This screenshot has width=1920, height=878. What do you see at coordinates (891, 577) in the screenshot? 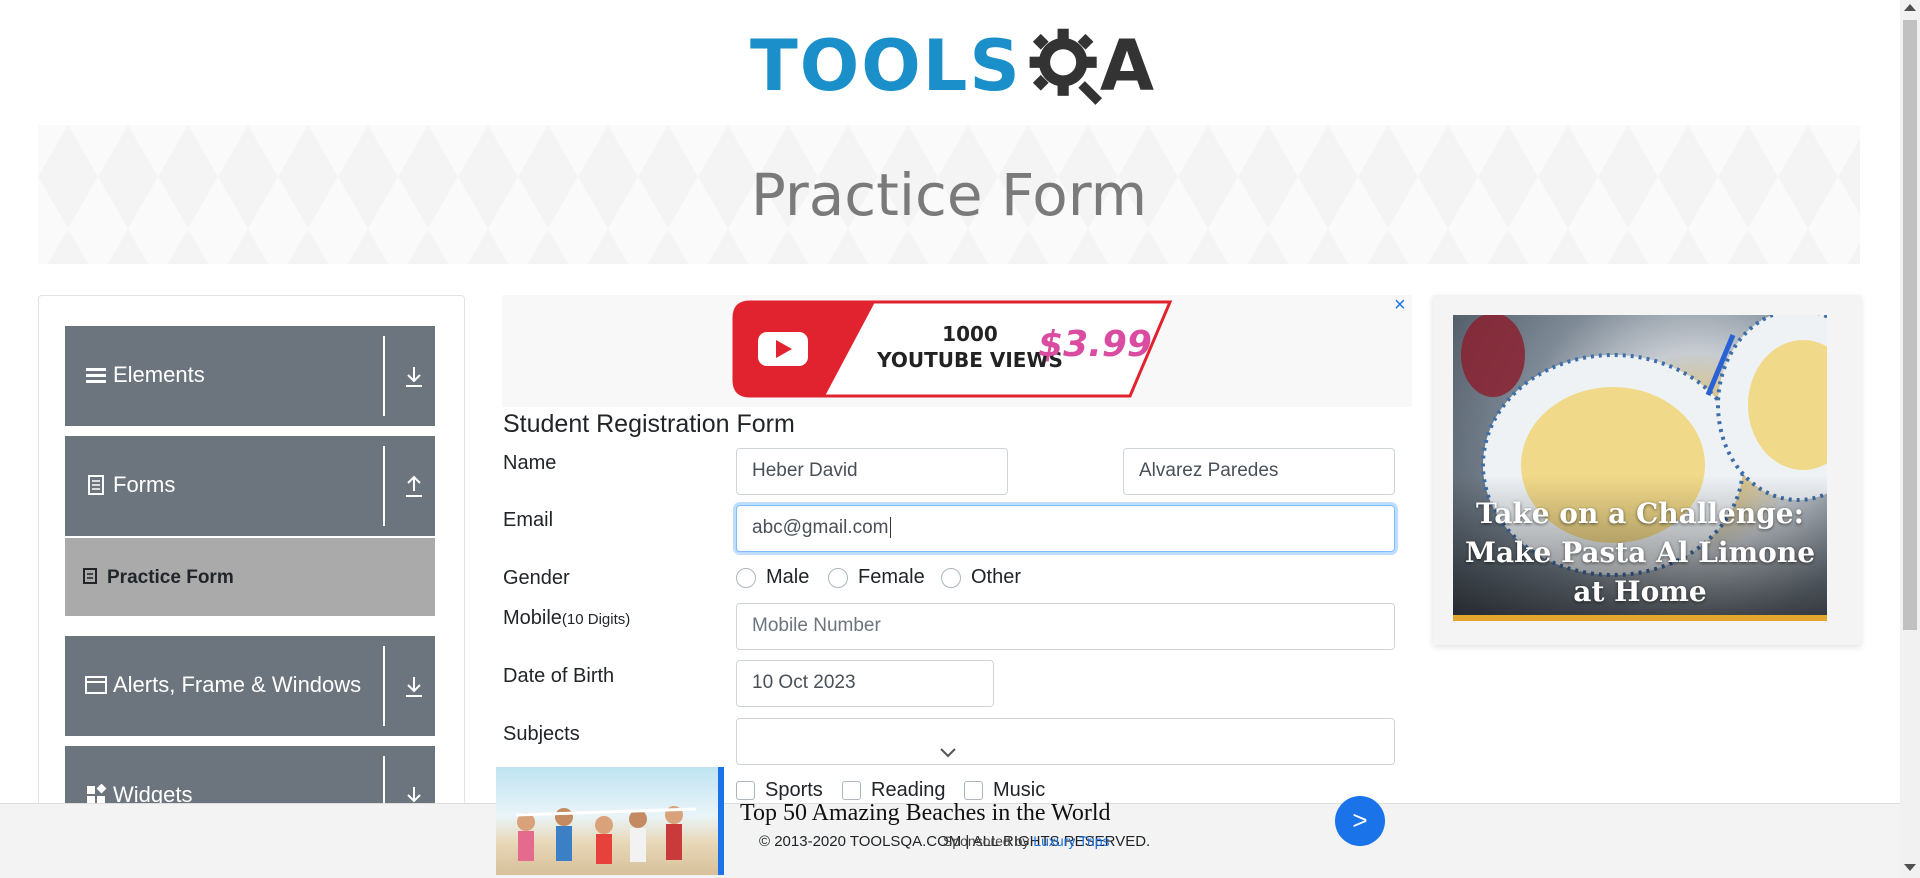
I see `radio-label: Female` at bounding box center [891, 577].